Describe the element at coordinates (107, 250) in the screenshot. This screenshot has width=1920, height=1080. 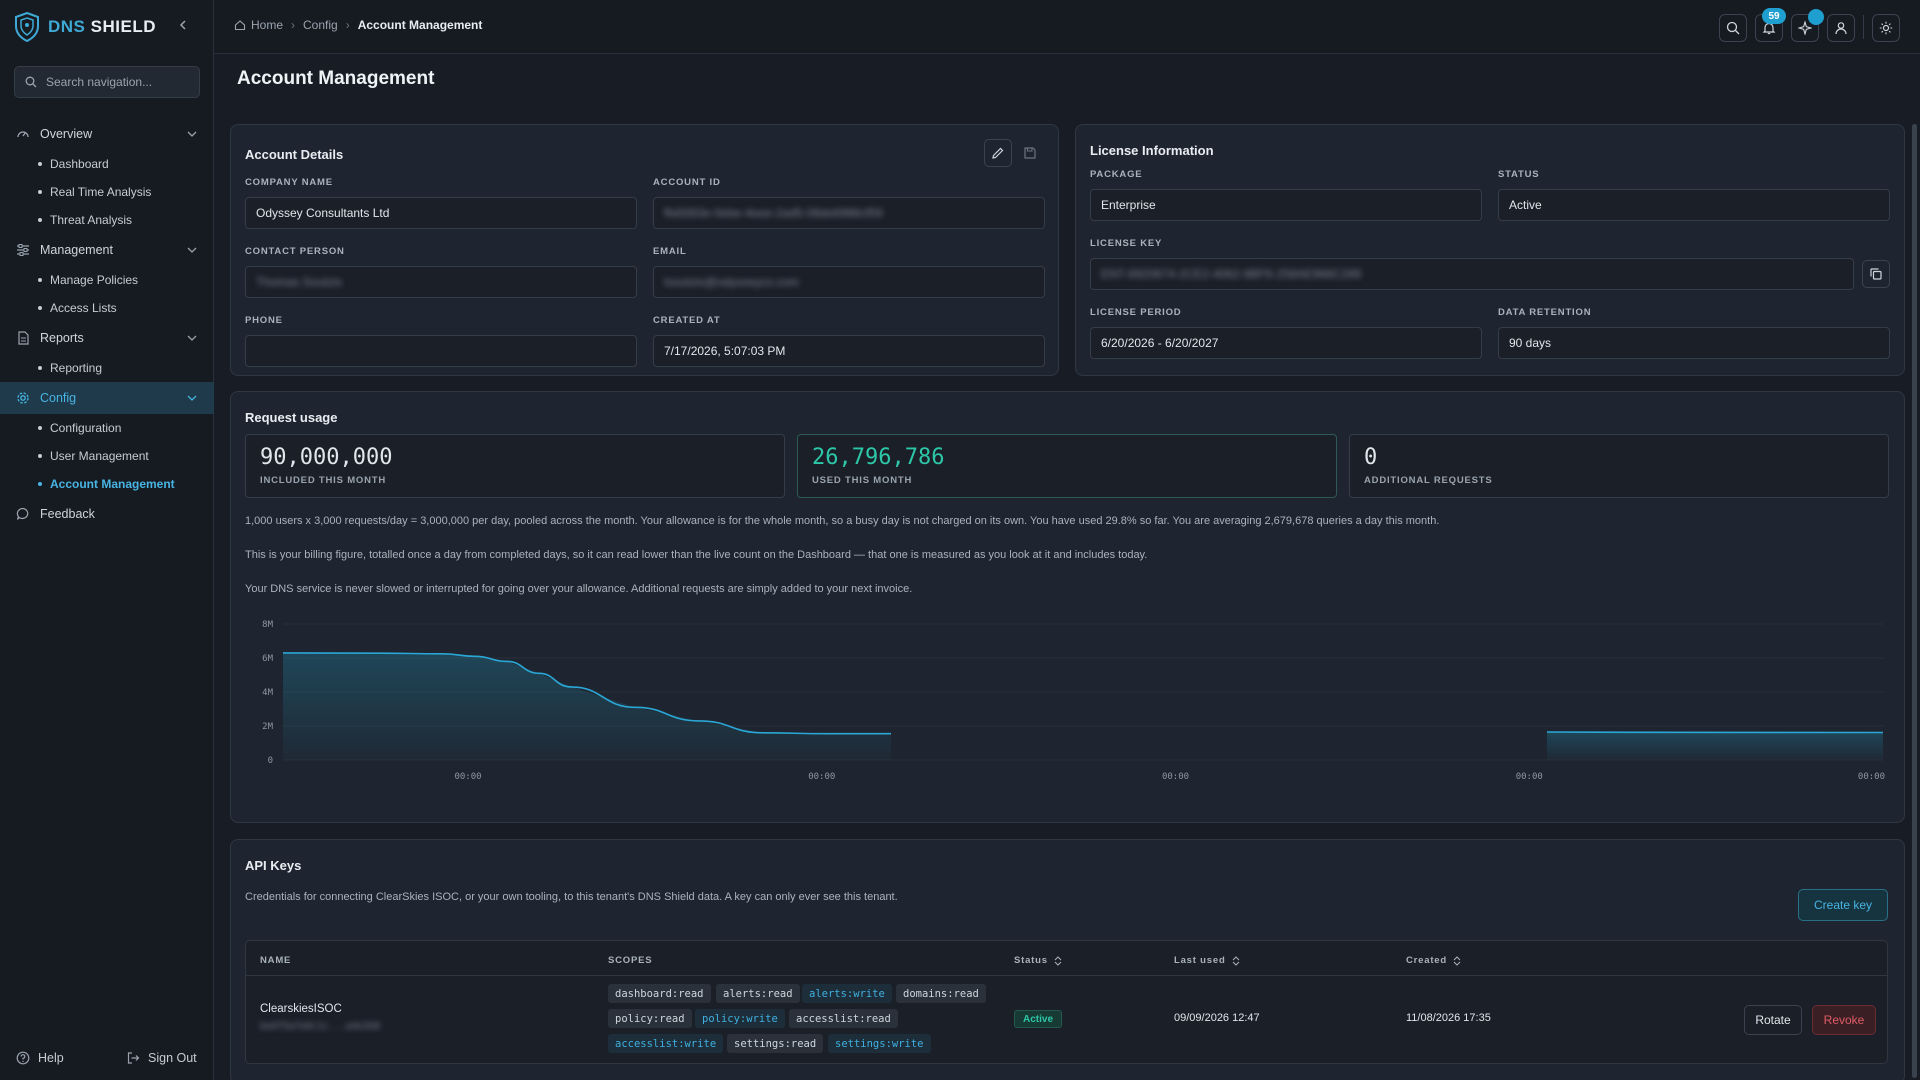
I see `nav-group-management: Management` at that location.